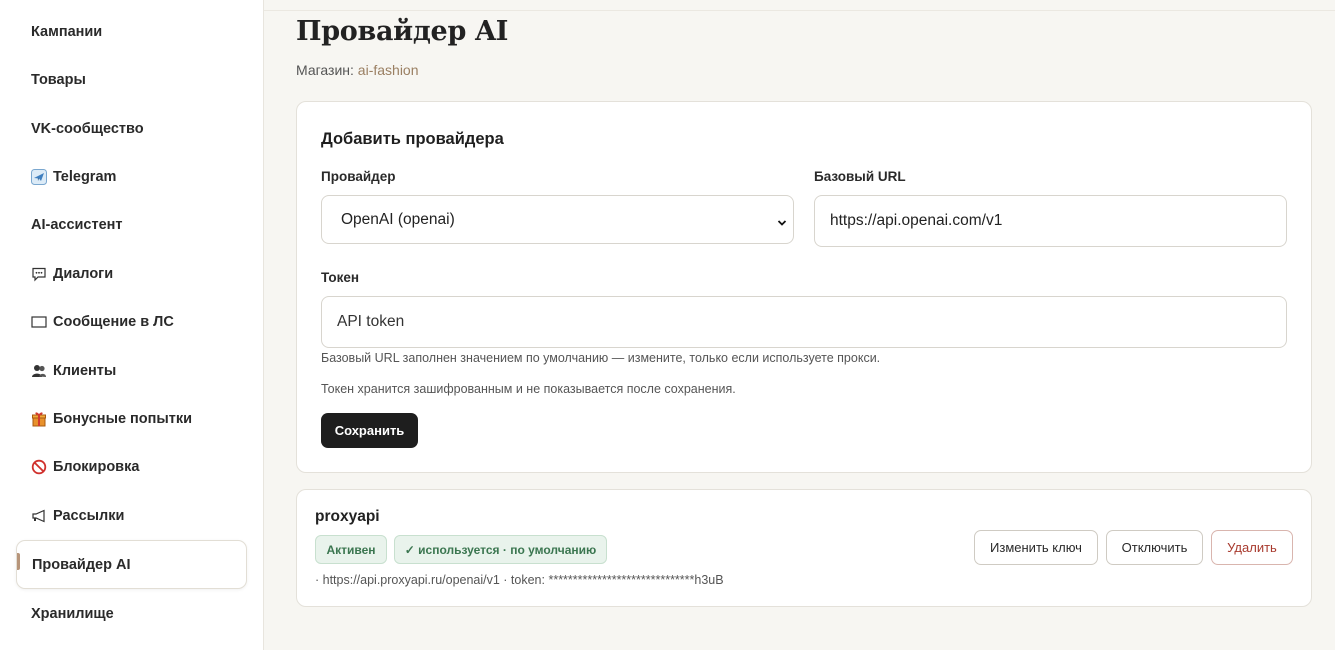 This screenshot has width=1335, height=650. Describe the element at coordinates (131, 225) in the screenshot. I see `sidebar-item-ai-assistant: AI-ассистент` at that location.